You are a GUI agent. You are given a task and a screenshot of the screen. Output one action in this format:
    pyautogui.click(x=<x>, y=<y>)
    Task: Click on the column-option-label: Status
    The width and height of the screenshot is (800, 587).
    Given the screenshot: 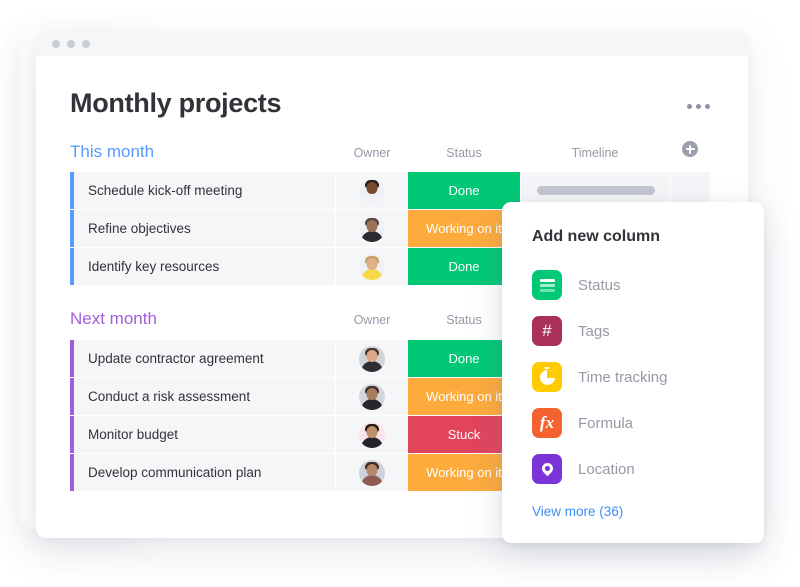 What is the action you would take?
    pyautogui.click(x=599, y=285)
    